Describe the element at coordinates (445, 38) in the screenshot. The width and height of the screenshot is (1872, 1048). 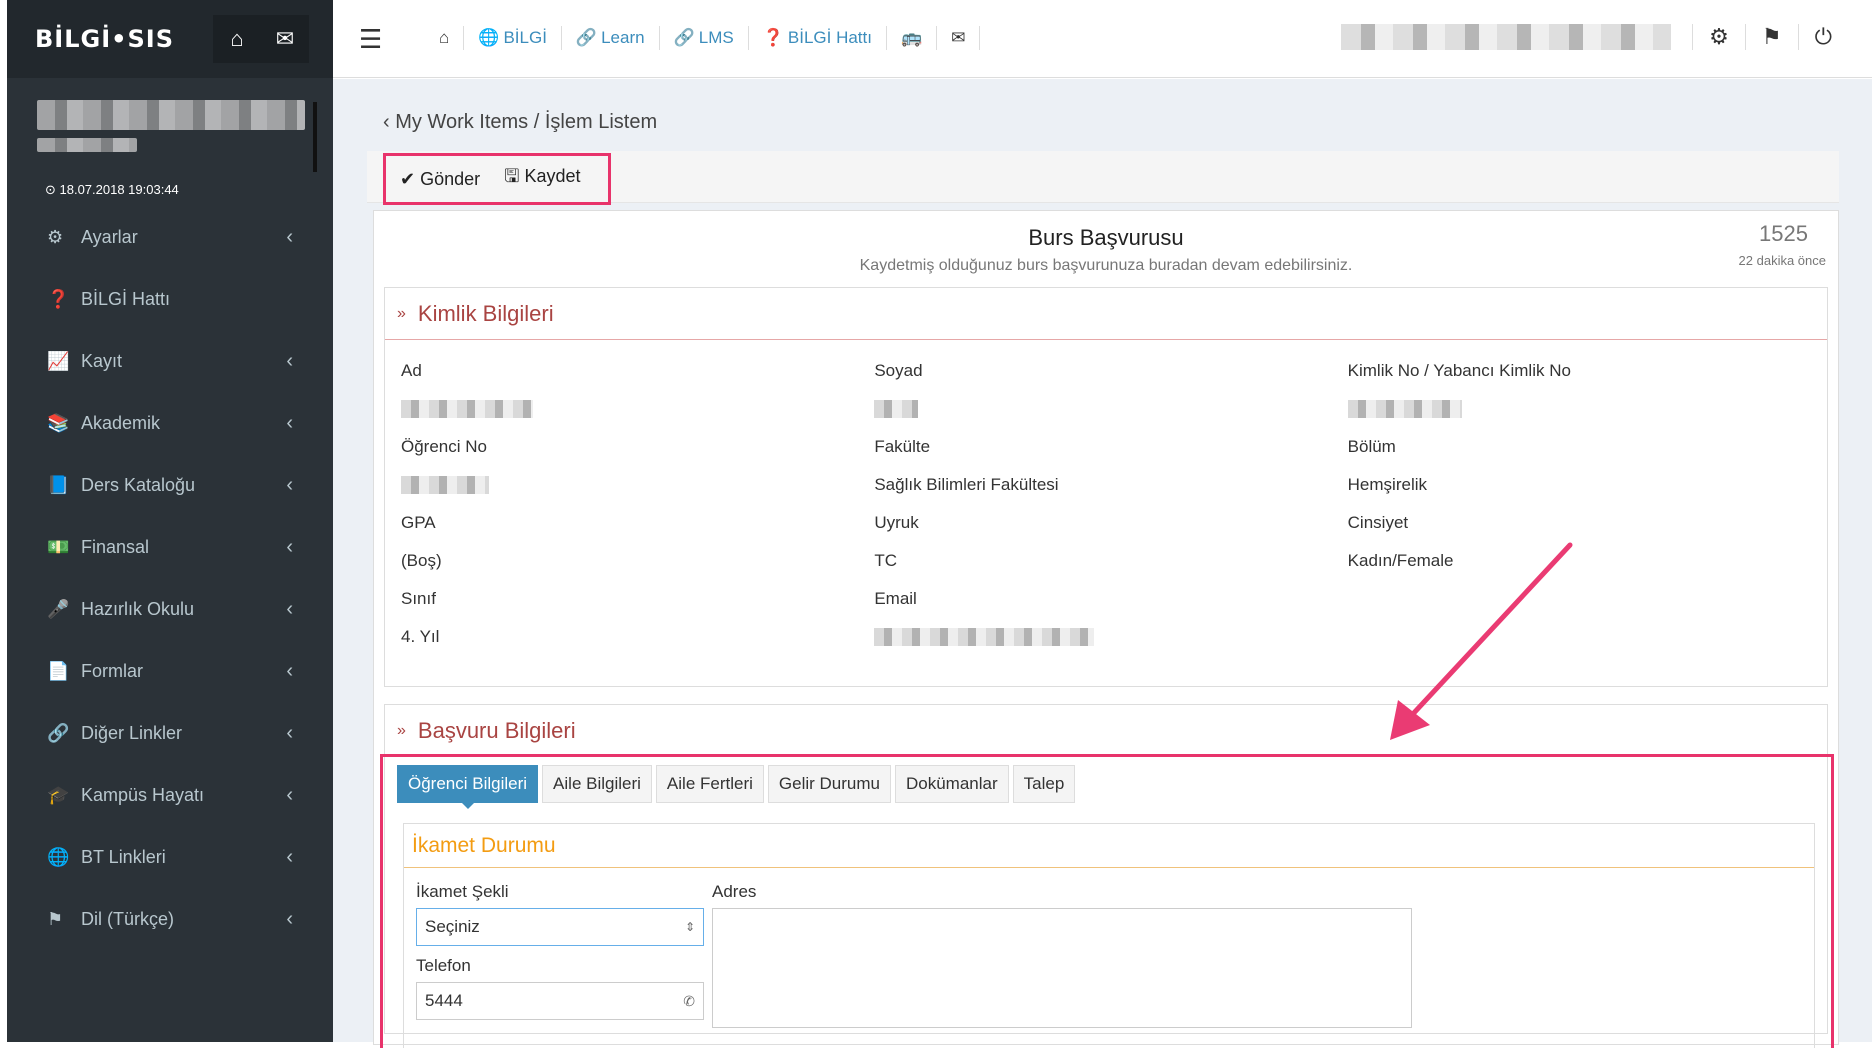
I see `nav-home-icon: ⌂` at that location.